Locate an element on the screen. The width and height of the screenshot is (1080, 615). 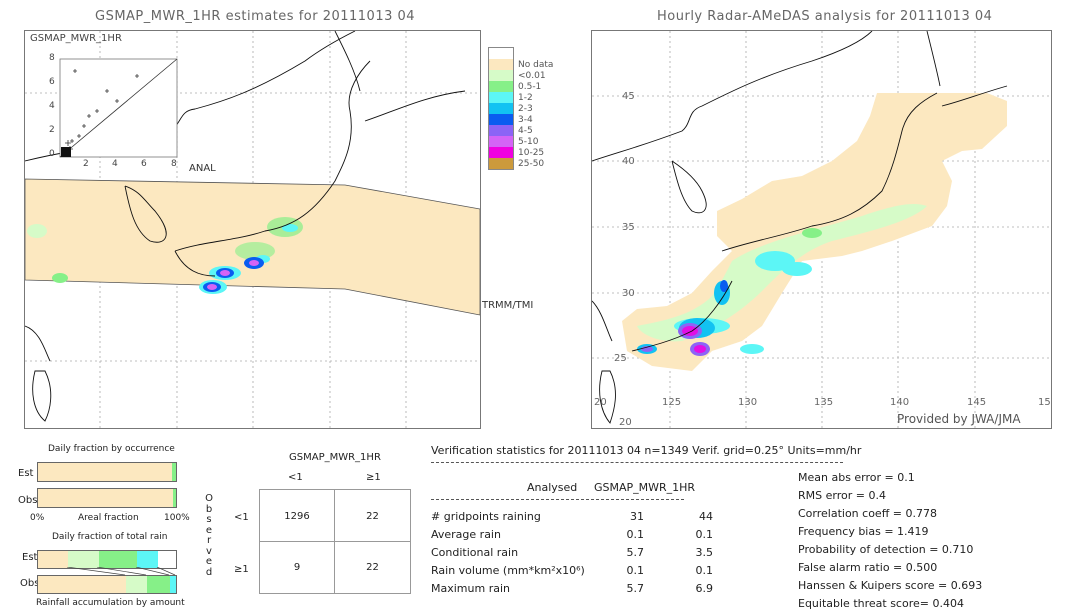
verification-row: Conditional rain 5.7 3.5 is located at coordinates (591, 555).